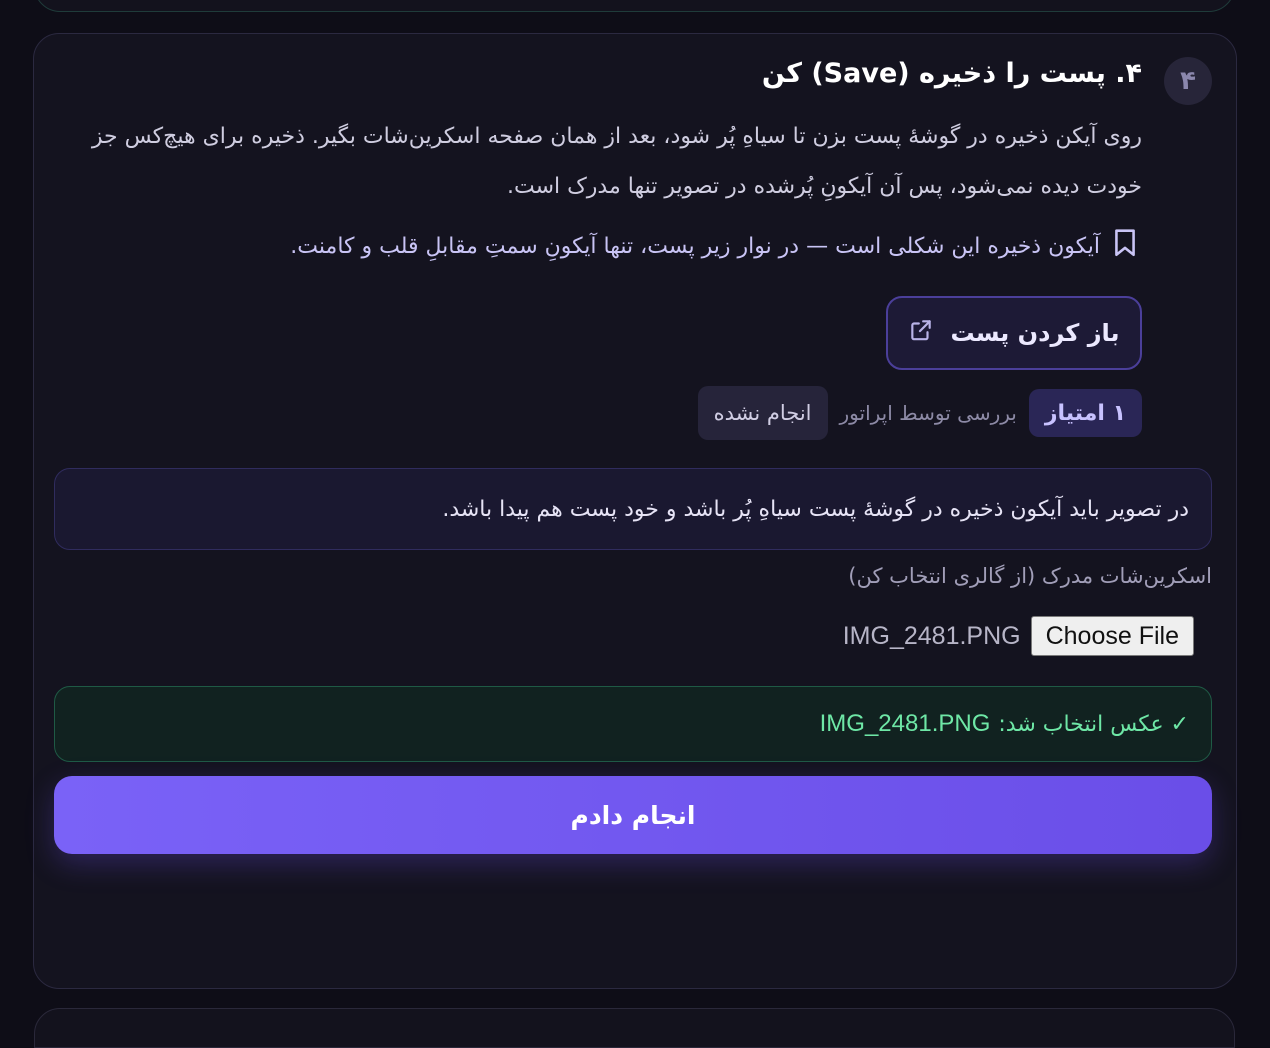  What do you see at coordinates (951, 73) in the screenshot?
I see `step-title: ۴. پست را ذخیره (Save) کن` at bounding box center [951, 73].